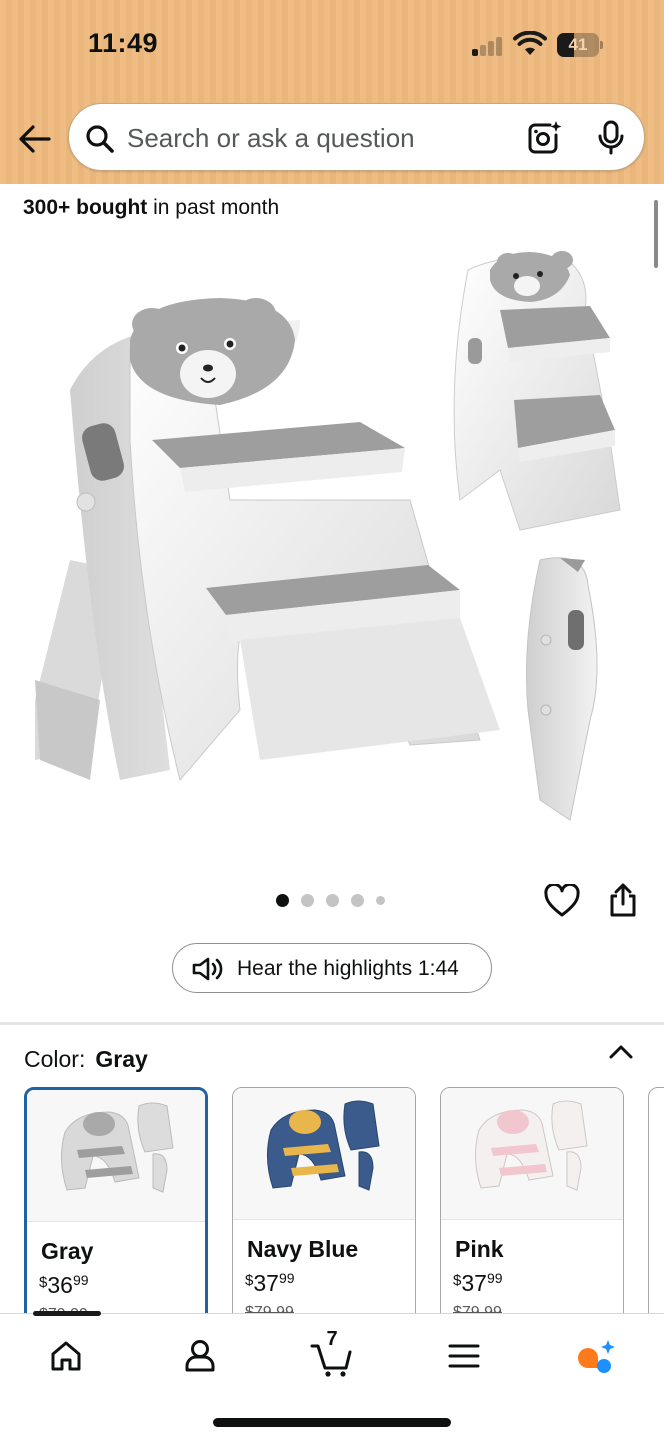 Image resolution: width=664 pixels, height=1440 pixels. I want to click on color-swatch-navy-blue: Navy Blue $3799 $79.99, so click(324, 1207).